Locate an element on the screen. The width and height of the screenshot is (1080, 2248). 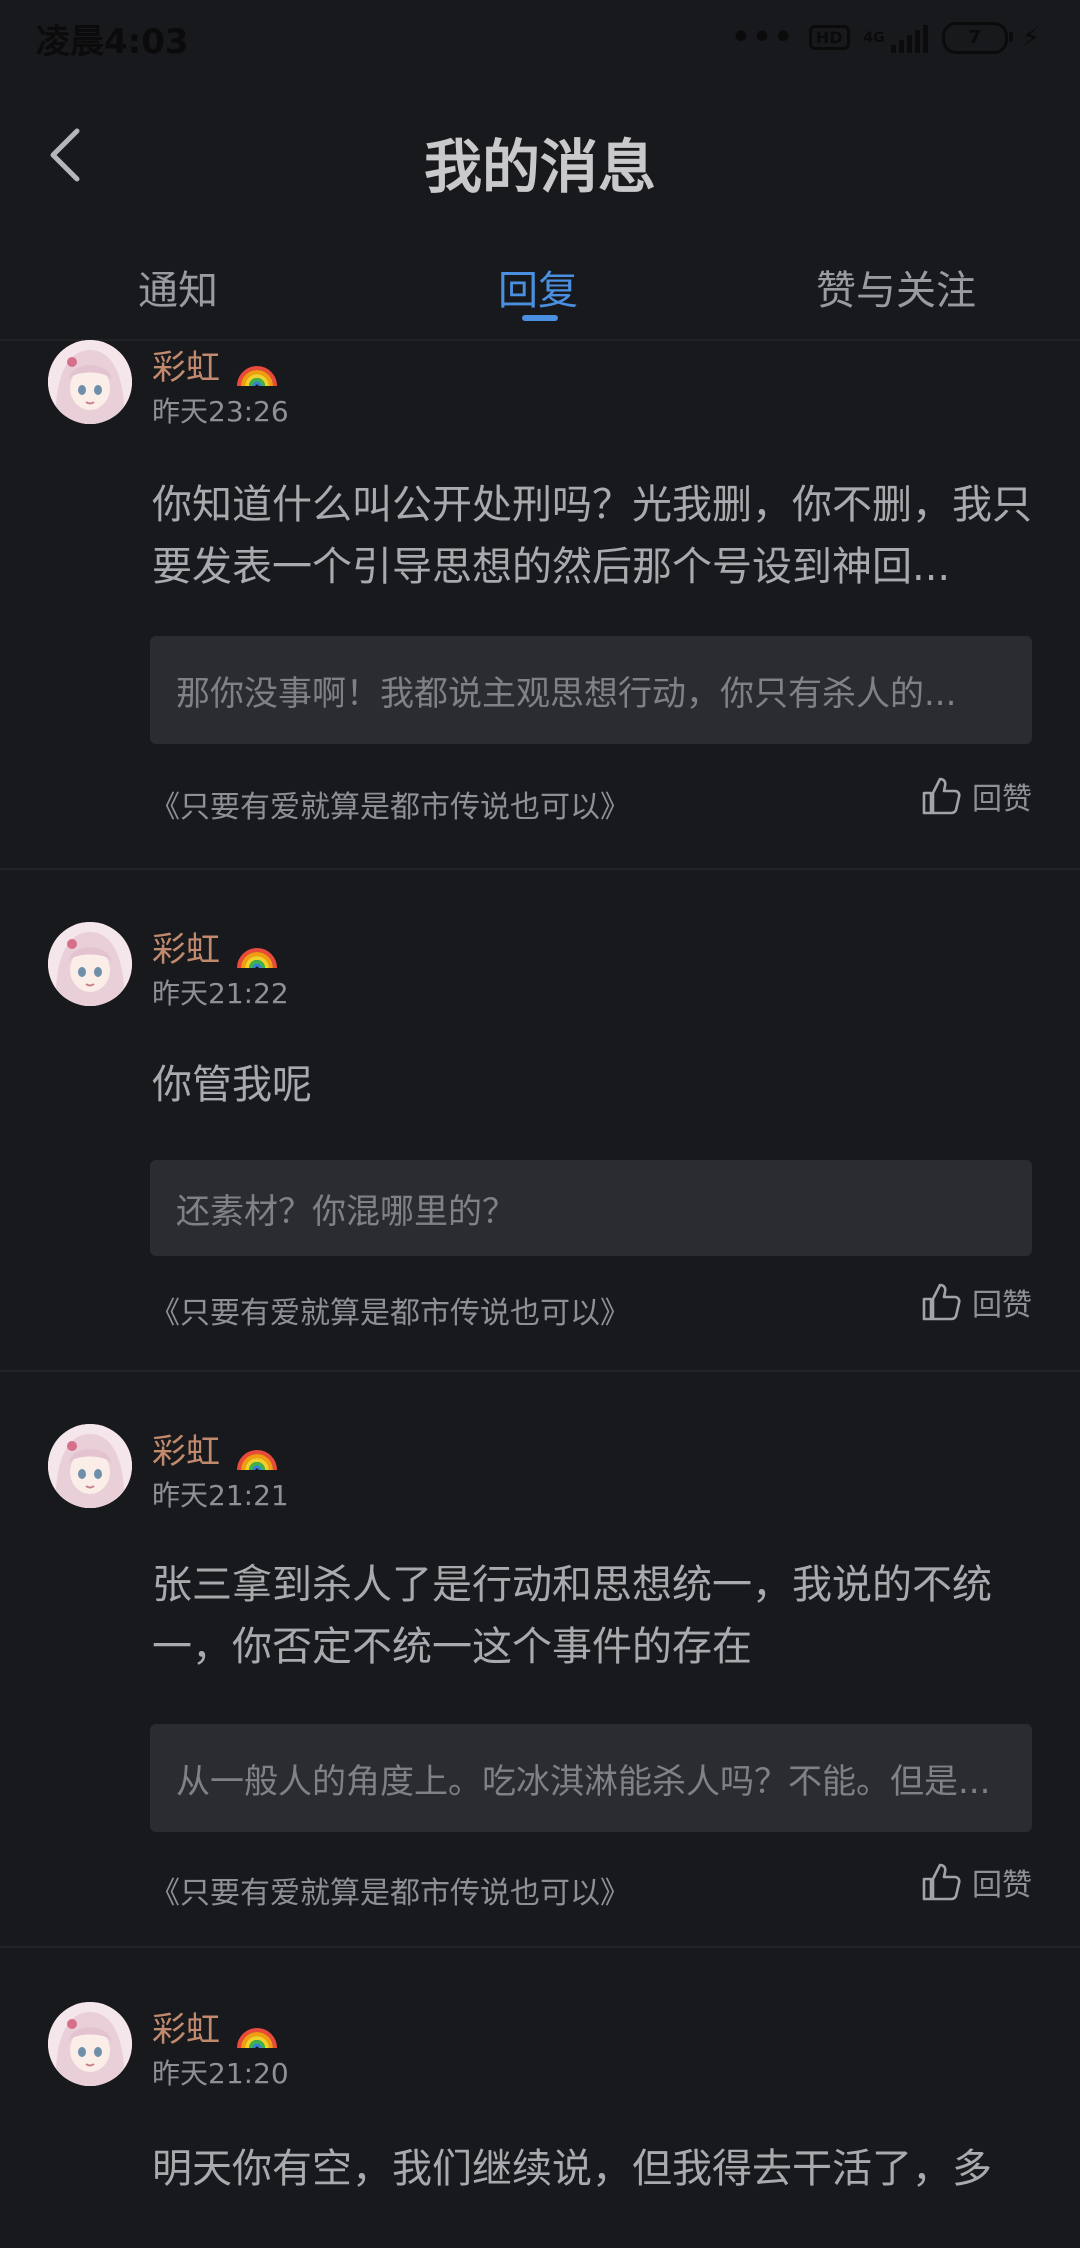
status-time: 凌晨4:03 is located at coordinates (112, 42).